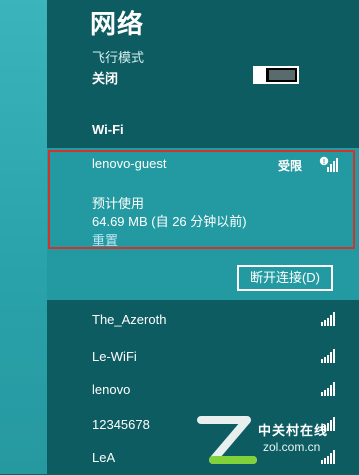 The width and height of the screenshot is (359, 475). Describe the element at coordinates (285, 278) in the screenshot. I see `disconnect-button: 断开连接(D)` at that location.